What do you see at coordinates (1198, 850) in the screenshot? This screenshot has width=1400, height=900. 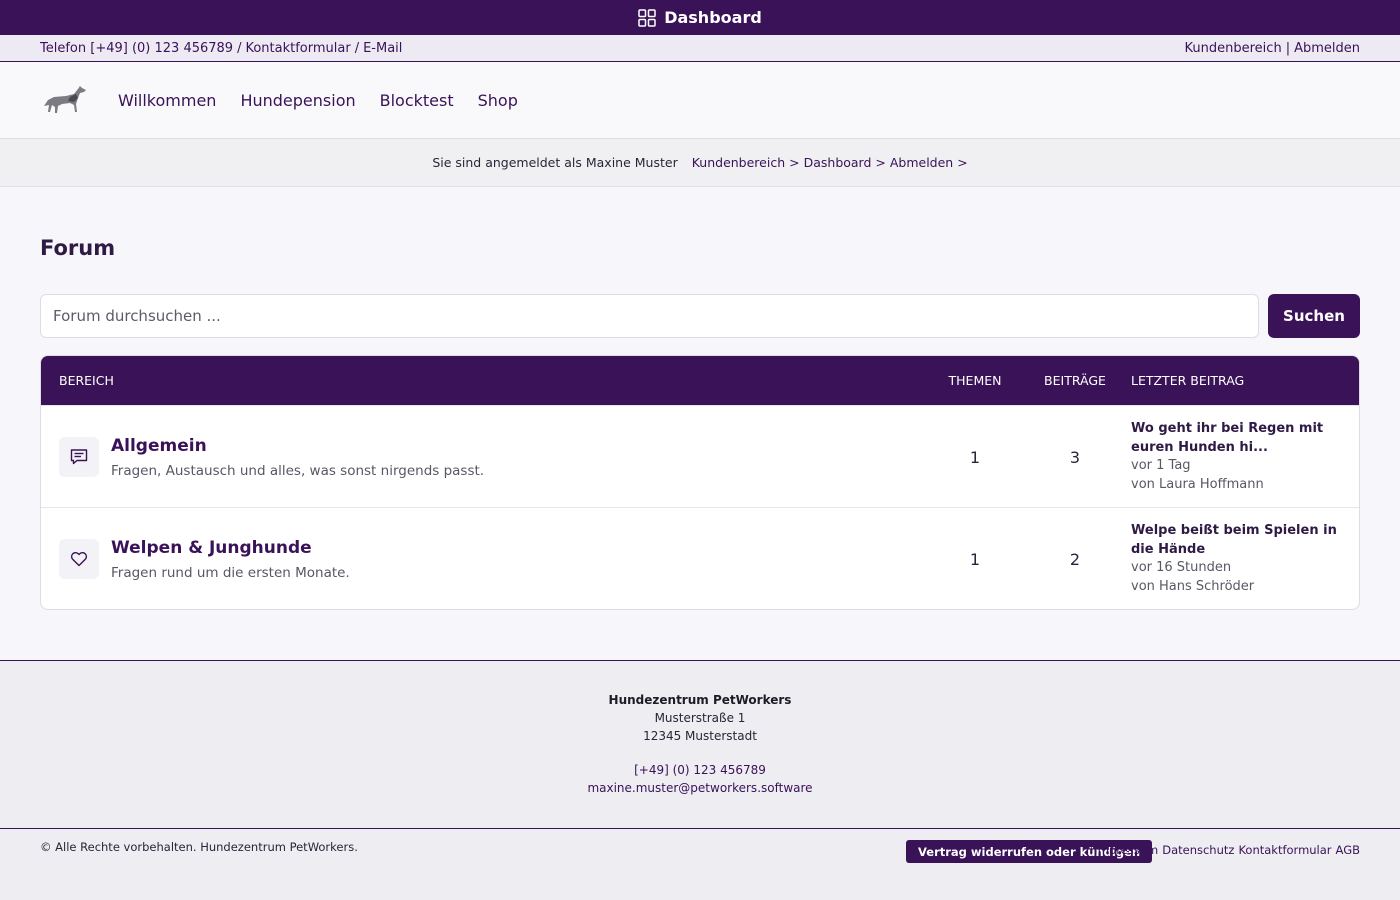 I see `datenschutz-link: Datenschutz` at bounding box center [1198, 850].